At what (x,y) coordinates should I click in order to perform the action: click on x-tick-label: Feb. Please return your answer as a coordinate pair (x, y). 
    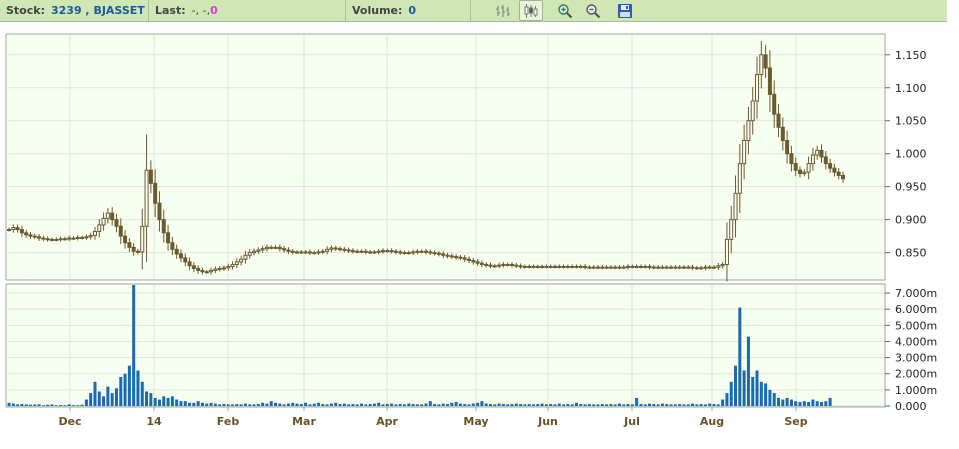
    Looking at the image, I should click on (228, 421).